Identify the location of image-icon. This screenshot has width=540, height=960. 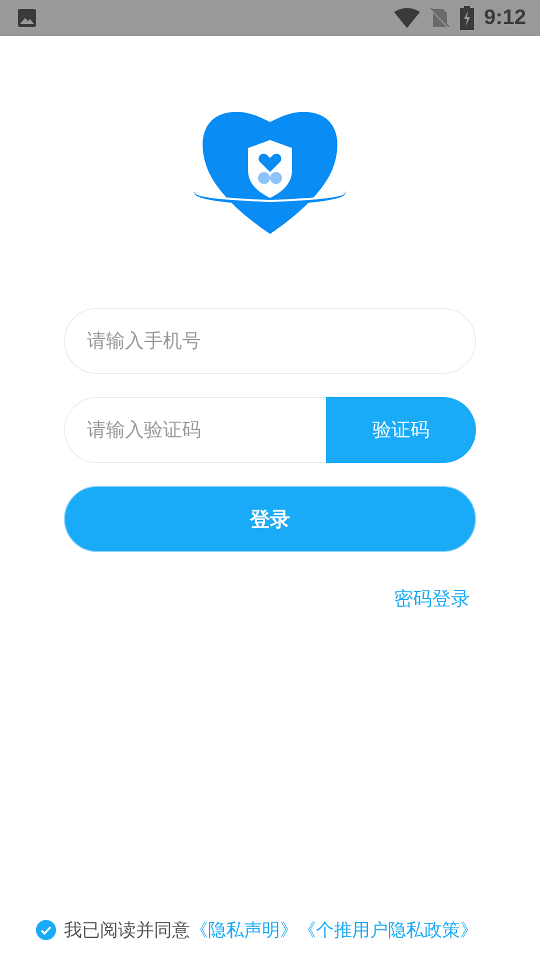
(27, 18).